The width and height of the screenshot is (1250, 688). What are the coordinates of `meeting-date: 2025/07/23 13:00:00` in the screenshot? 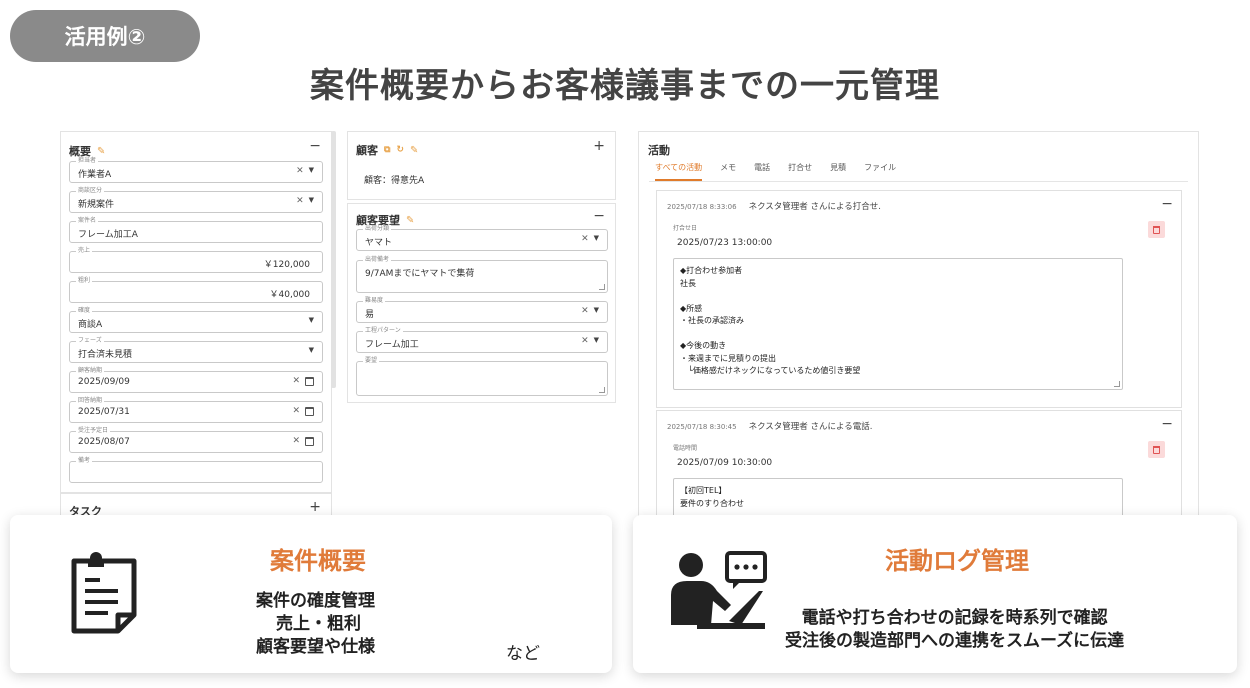 It's located at (725, 243).